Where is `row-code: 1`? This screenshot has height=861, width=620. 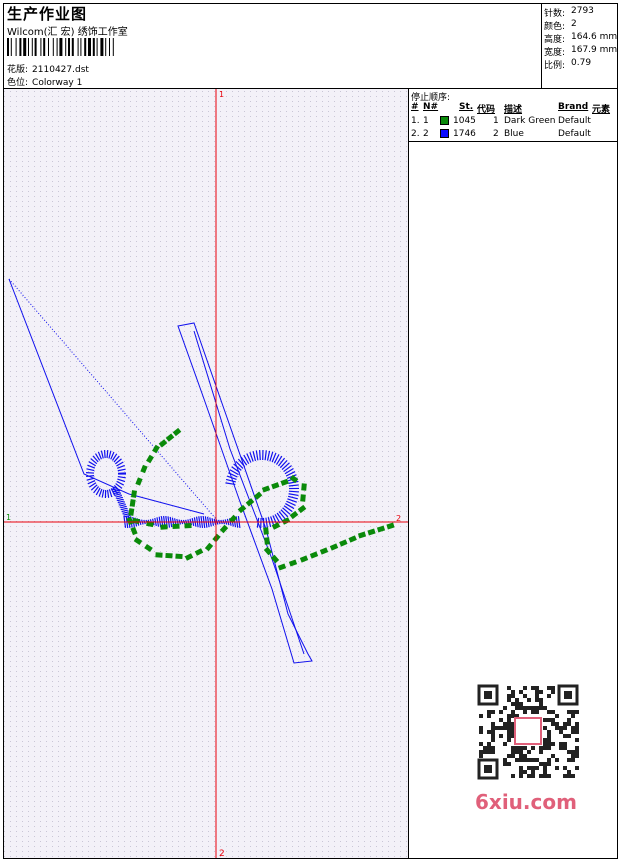
row-code: 1 is located at coordinates (496, 121).